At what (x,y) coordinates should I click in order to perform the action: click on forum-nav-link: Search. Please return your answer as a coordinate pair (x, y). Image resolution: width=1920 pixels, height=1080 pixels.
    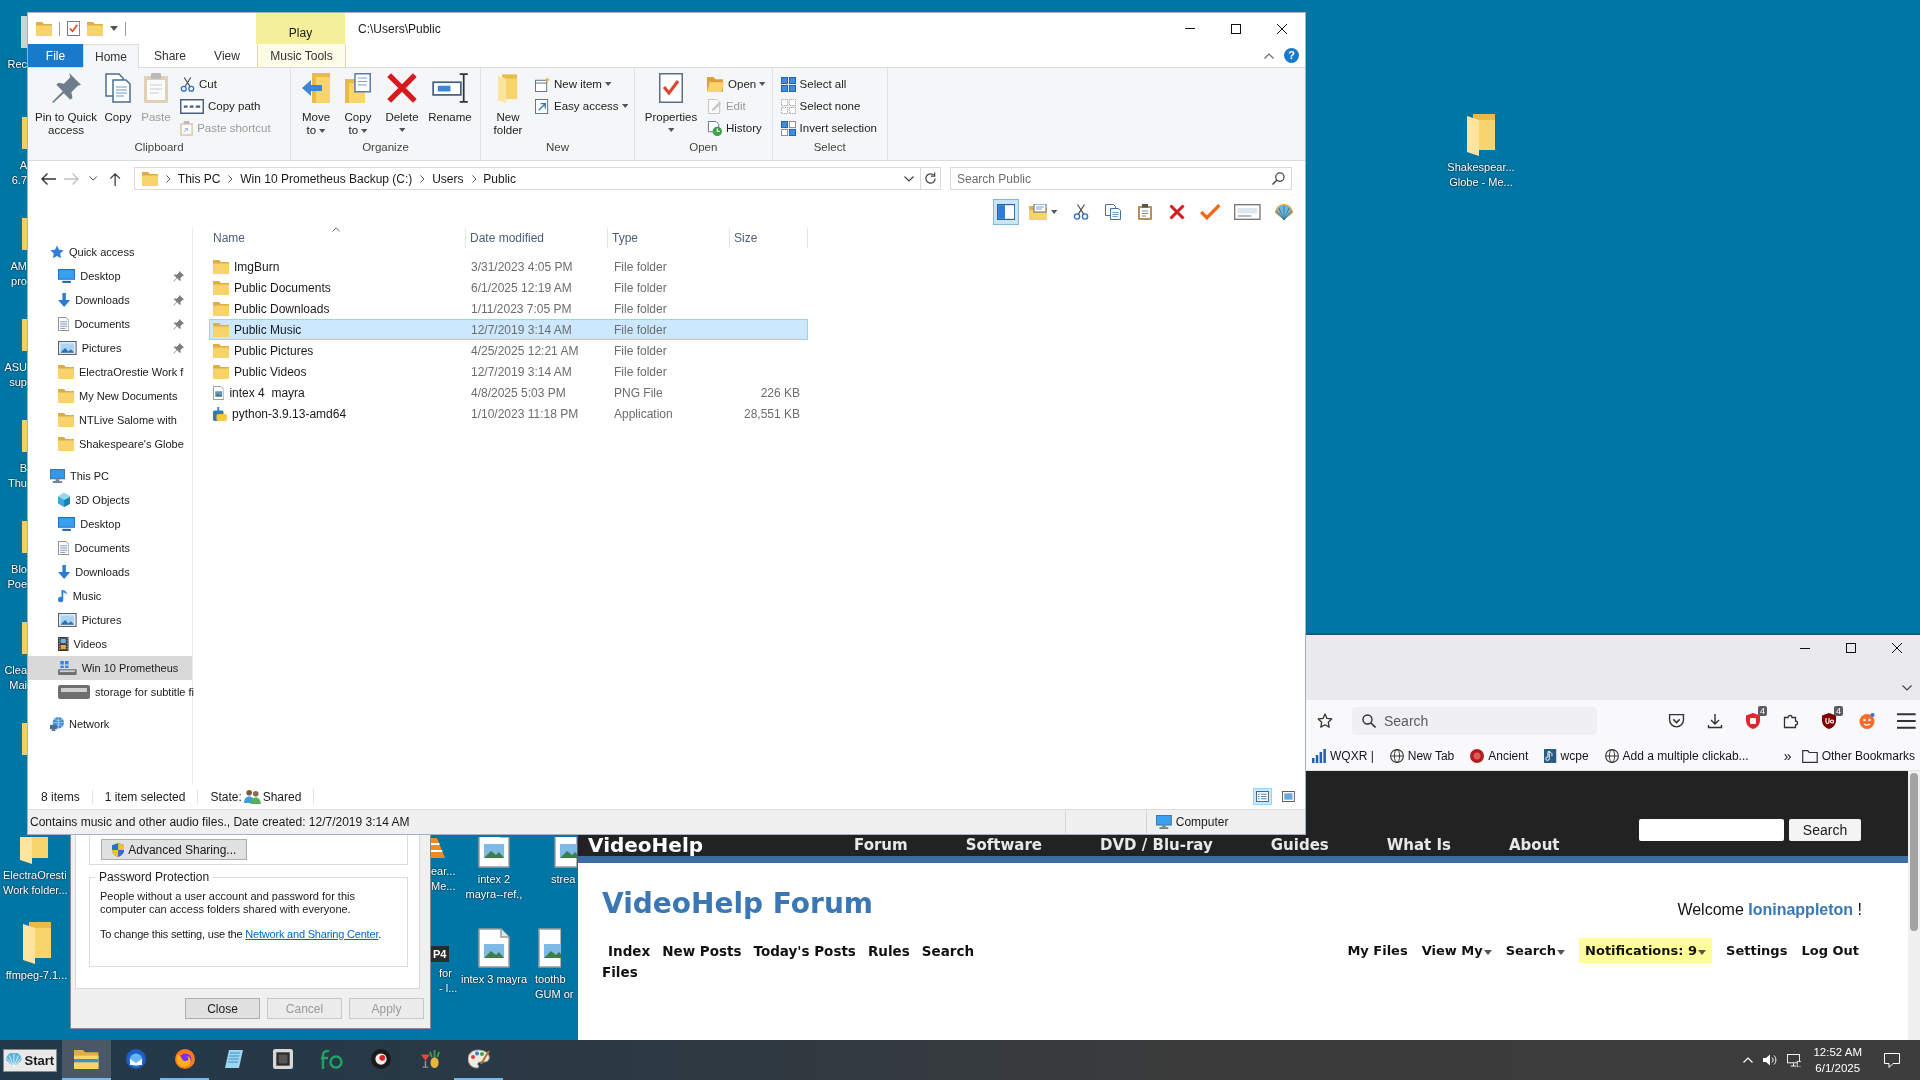
    Looking at the image, I should click on (947, 951).